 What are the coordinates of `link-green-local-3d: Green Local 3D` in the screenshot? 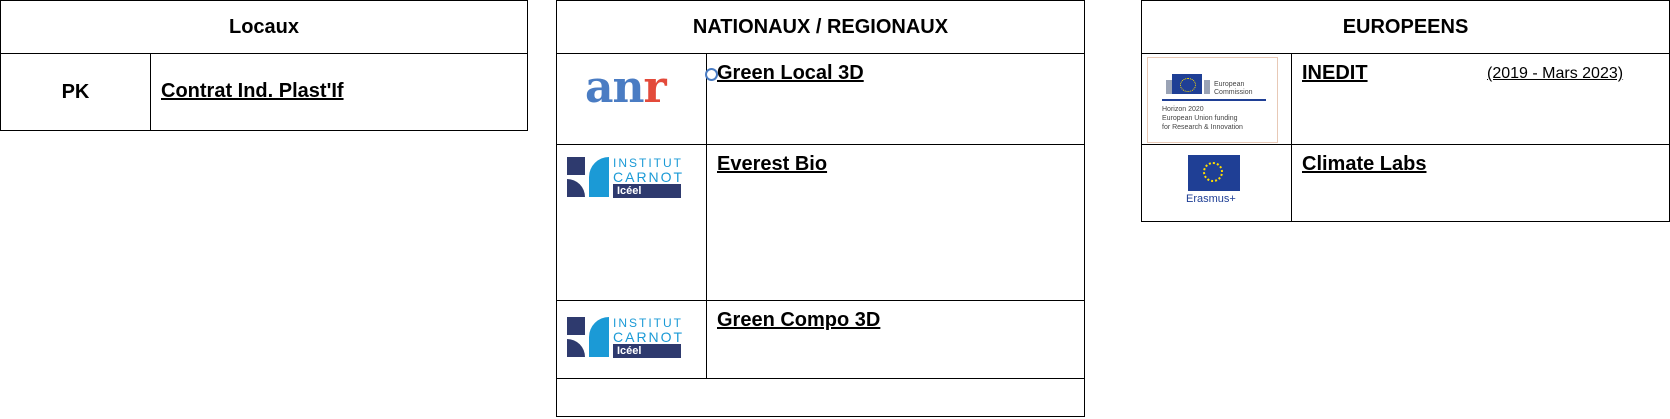 It's located at (790, 73).